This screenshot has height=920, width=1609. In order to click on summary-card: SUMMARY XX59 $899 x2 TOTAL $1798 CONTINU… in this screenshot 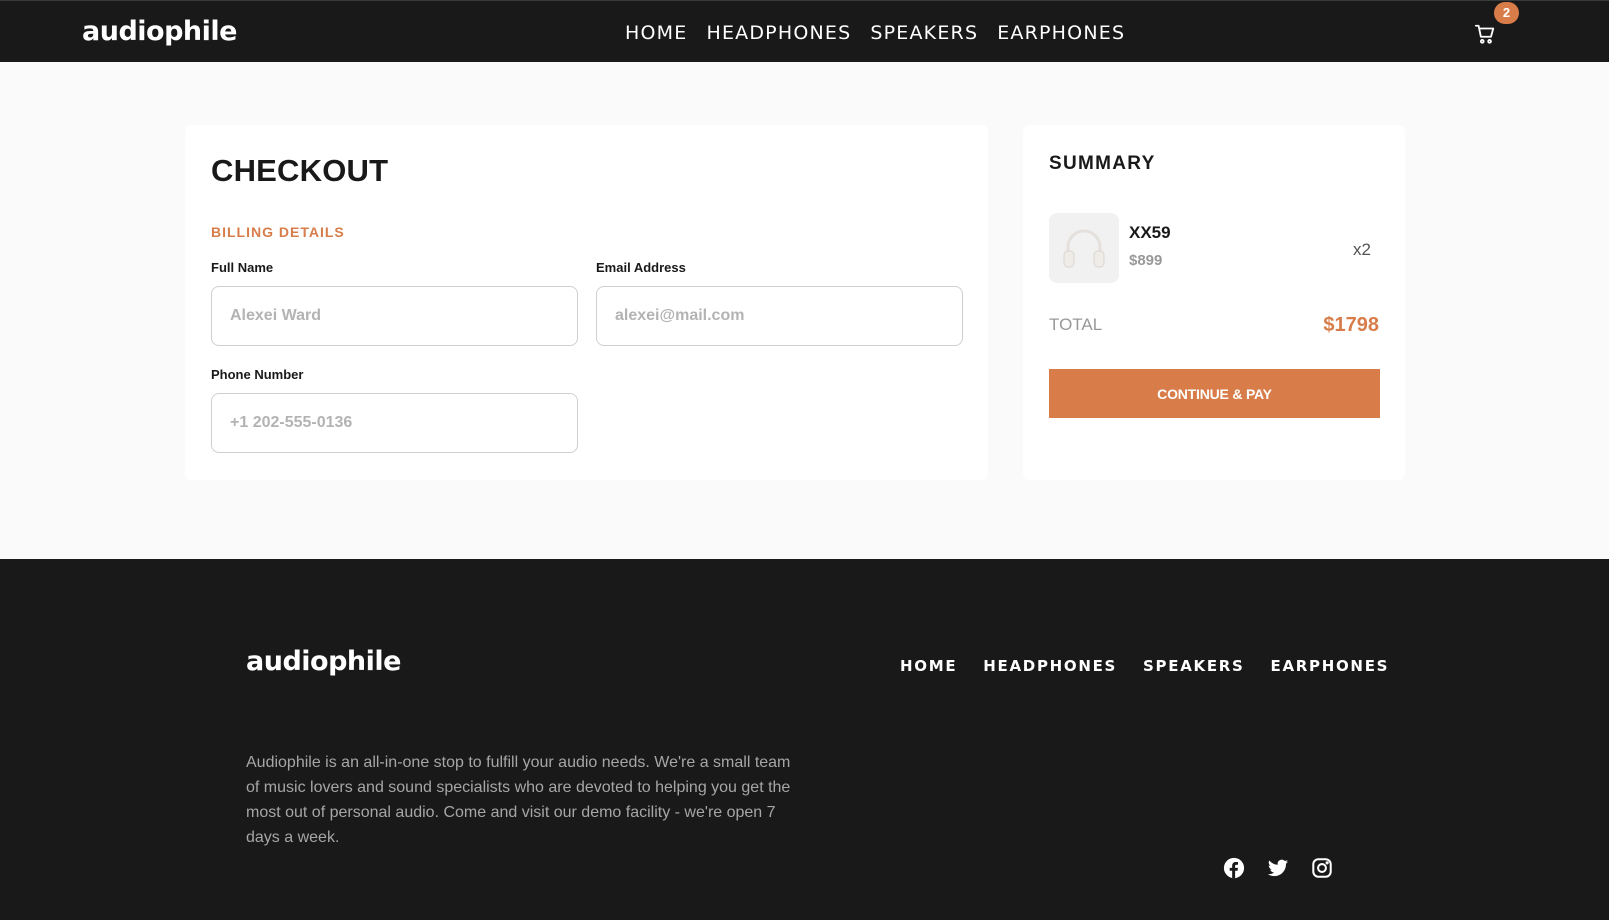, I will do `click(1214, 302)`.